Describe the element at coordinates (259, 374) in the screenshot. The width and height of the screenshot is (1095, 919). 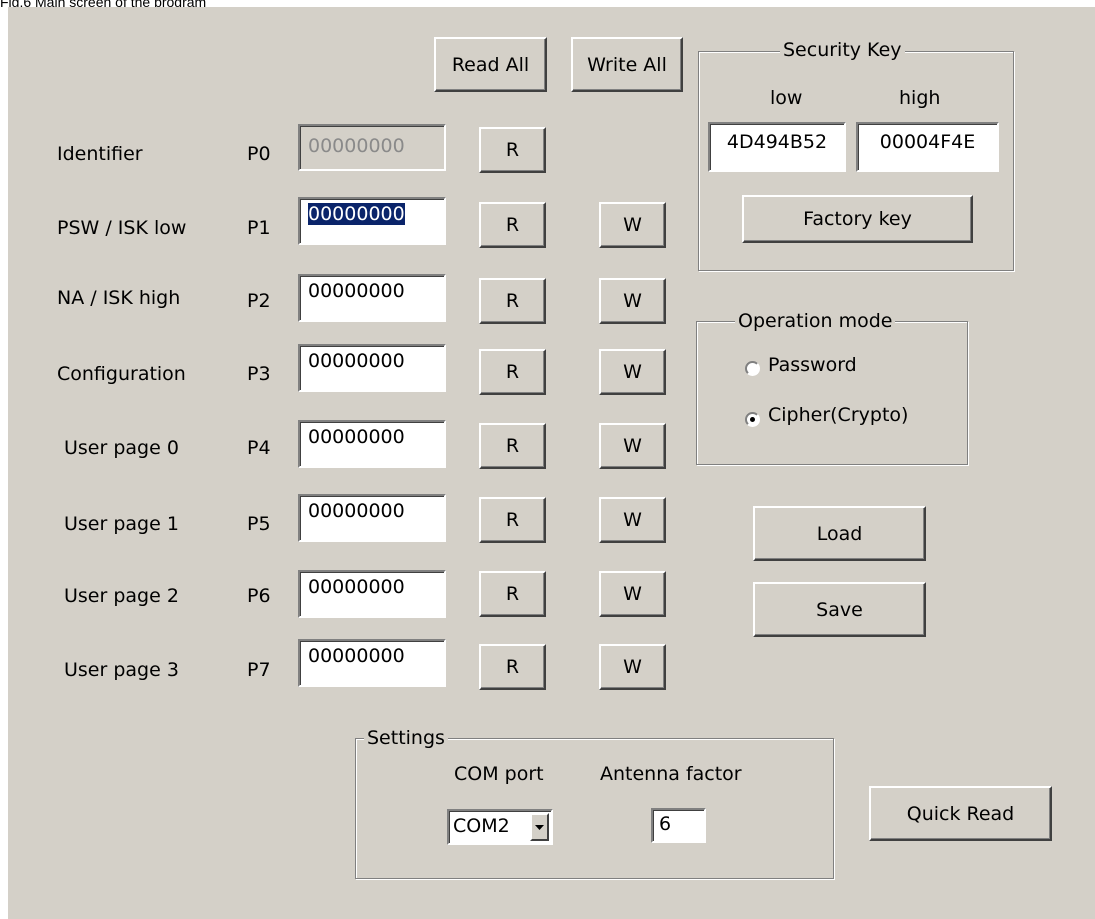
I see `page-id-label: P3` at that location.